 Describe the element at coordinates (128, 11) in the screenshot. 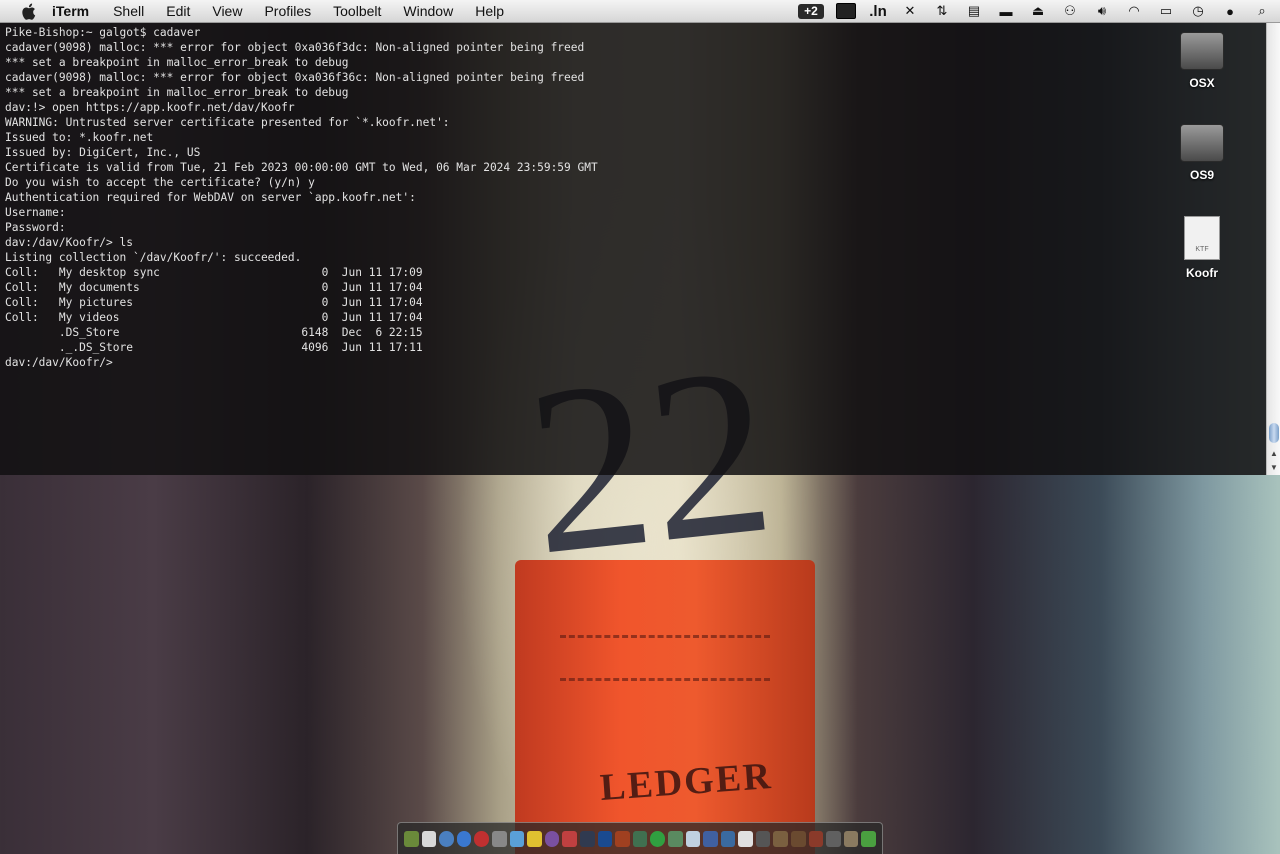

I see `menu-shell: Shell` at that location.